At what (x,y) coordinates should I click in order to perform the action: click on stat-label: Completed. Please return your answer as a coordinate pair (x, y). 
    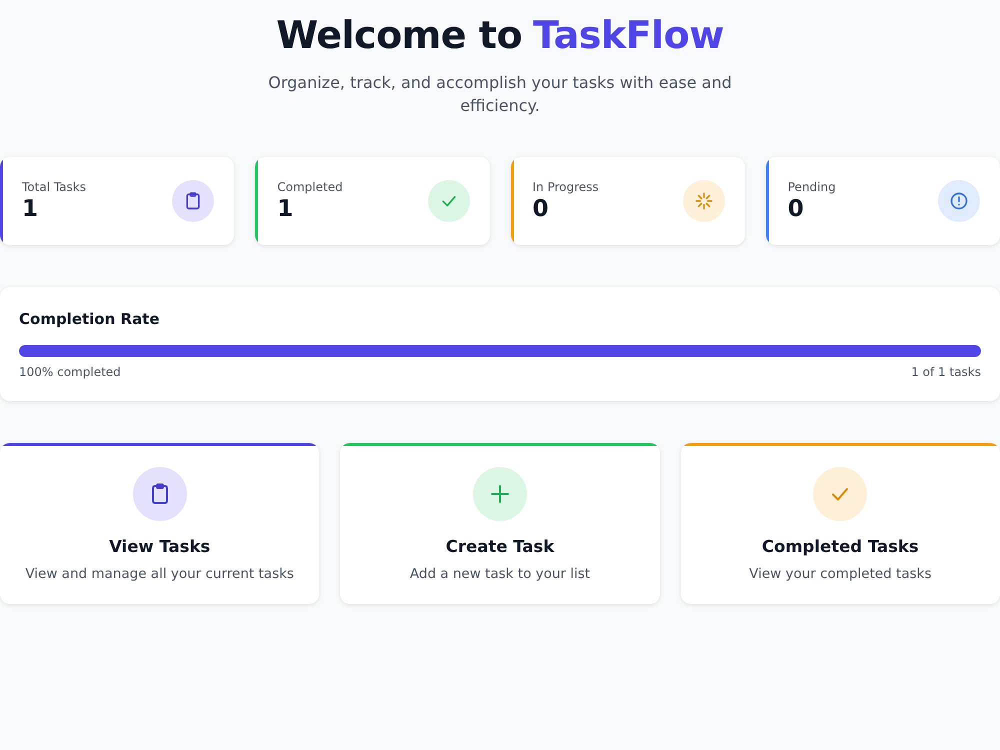
    Looking at the image, I should click on (310, 187).